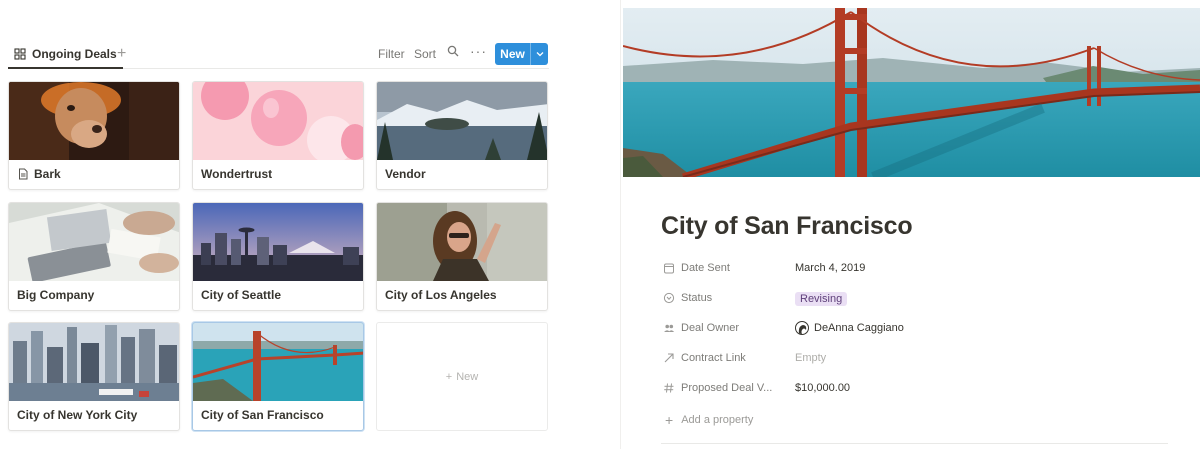 The height and width of the screenshot is (449, 1200). What do you see at coordinates (918, 330) in the screenshot?
I see `property-row-deal-owner: Deal Owner DeAnna Caggiano` at bounding box center [918, 330].